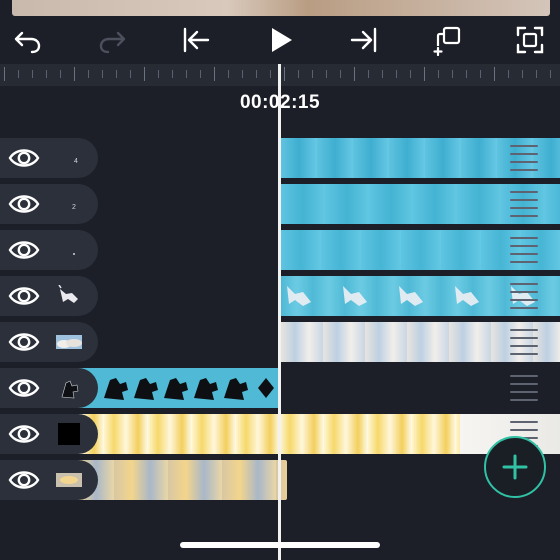  I want to click on plus-icon, so click(515, 467).